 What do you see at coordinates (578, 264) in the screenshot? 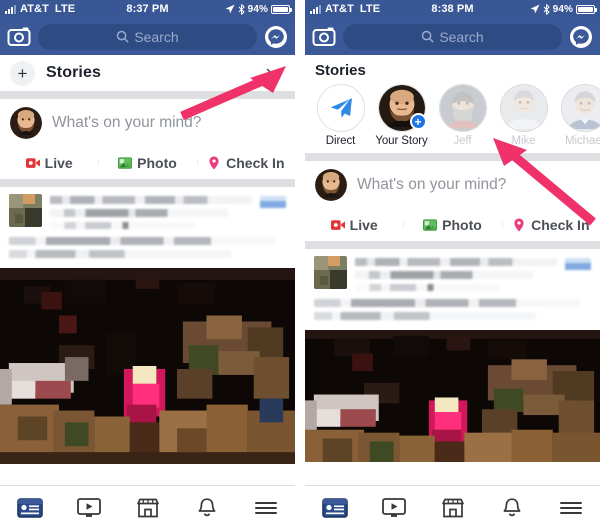
I see `post-sponsor-badge` at bounding box center [578, 264].